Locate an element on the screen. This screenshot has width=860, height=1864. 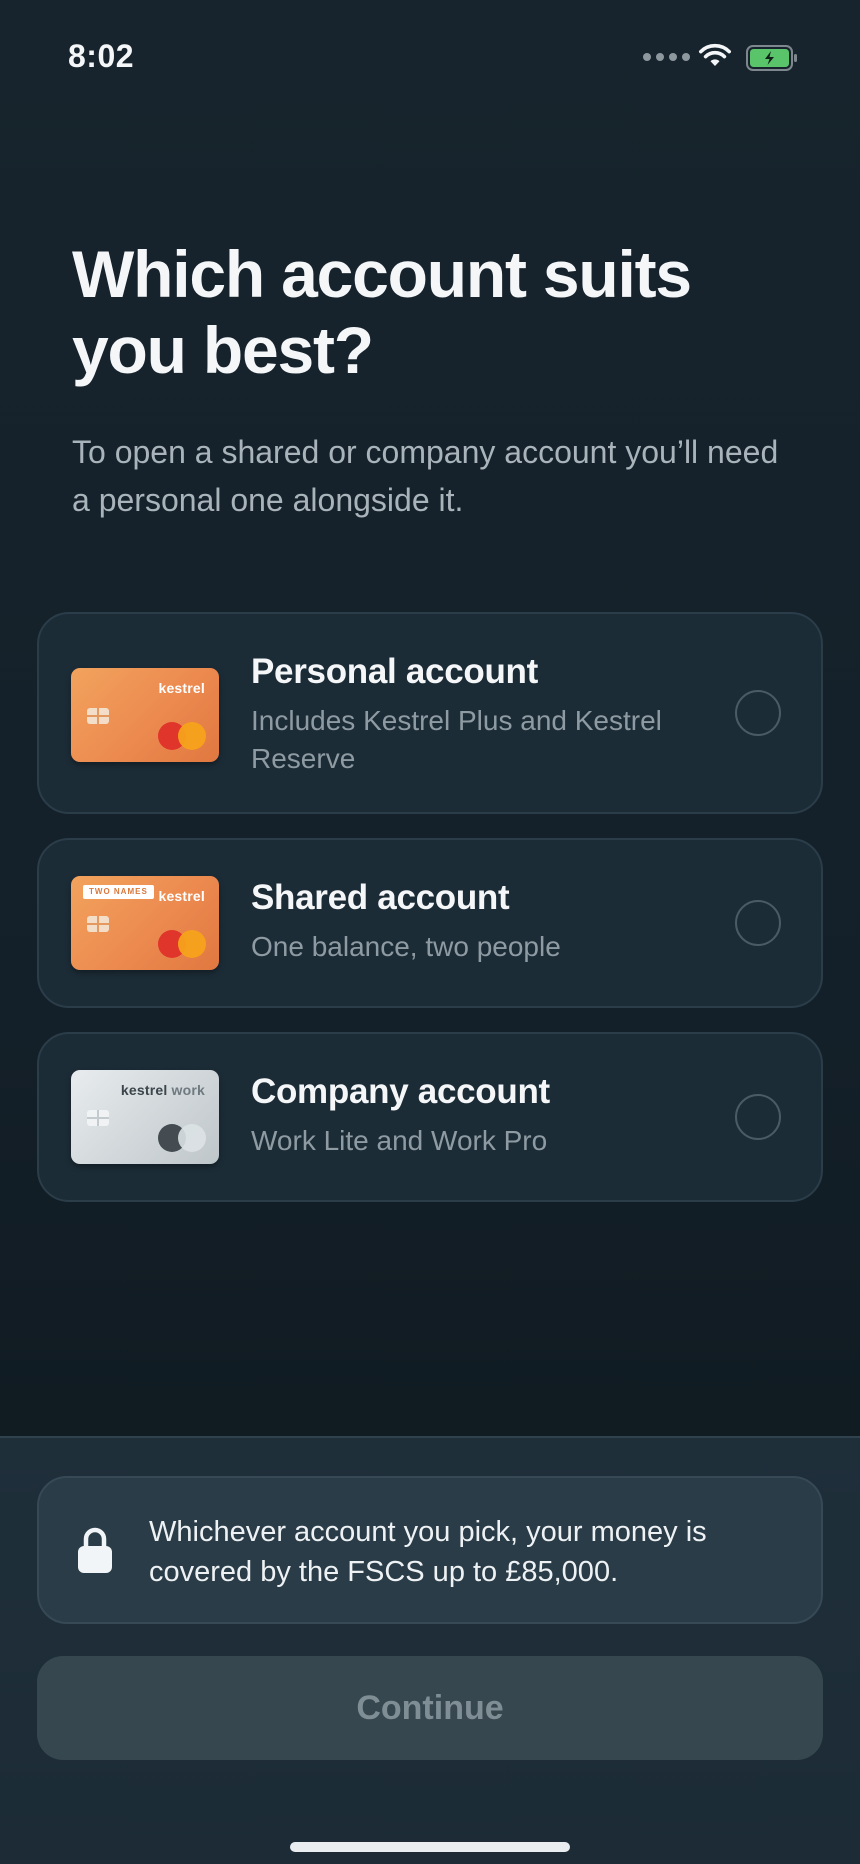
page-title: Which account suits you best? is located at coordinates (382, 312).